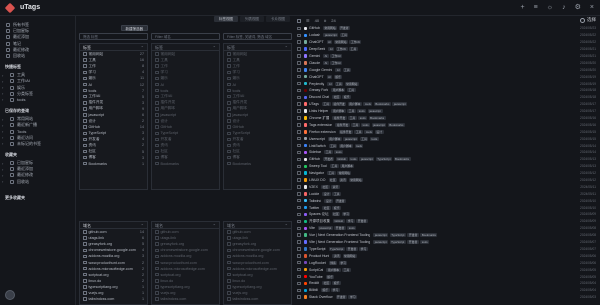 Image resolution: width=600 pixels, height=305 pixels. I want to click on bookmark-row: Vite javascript 开发者 tools 2024/05/08, so click(447, 228).